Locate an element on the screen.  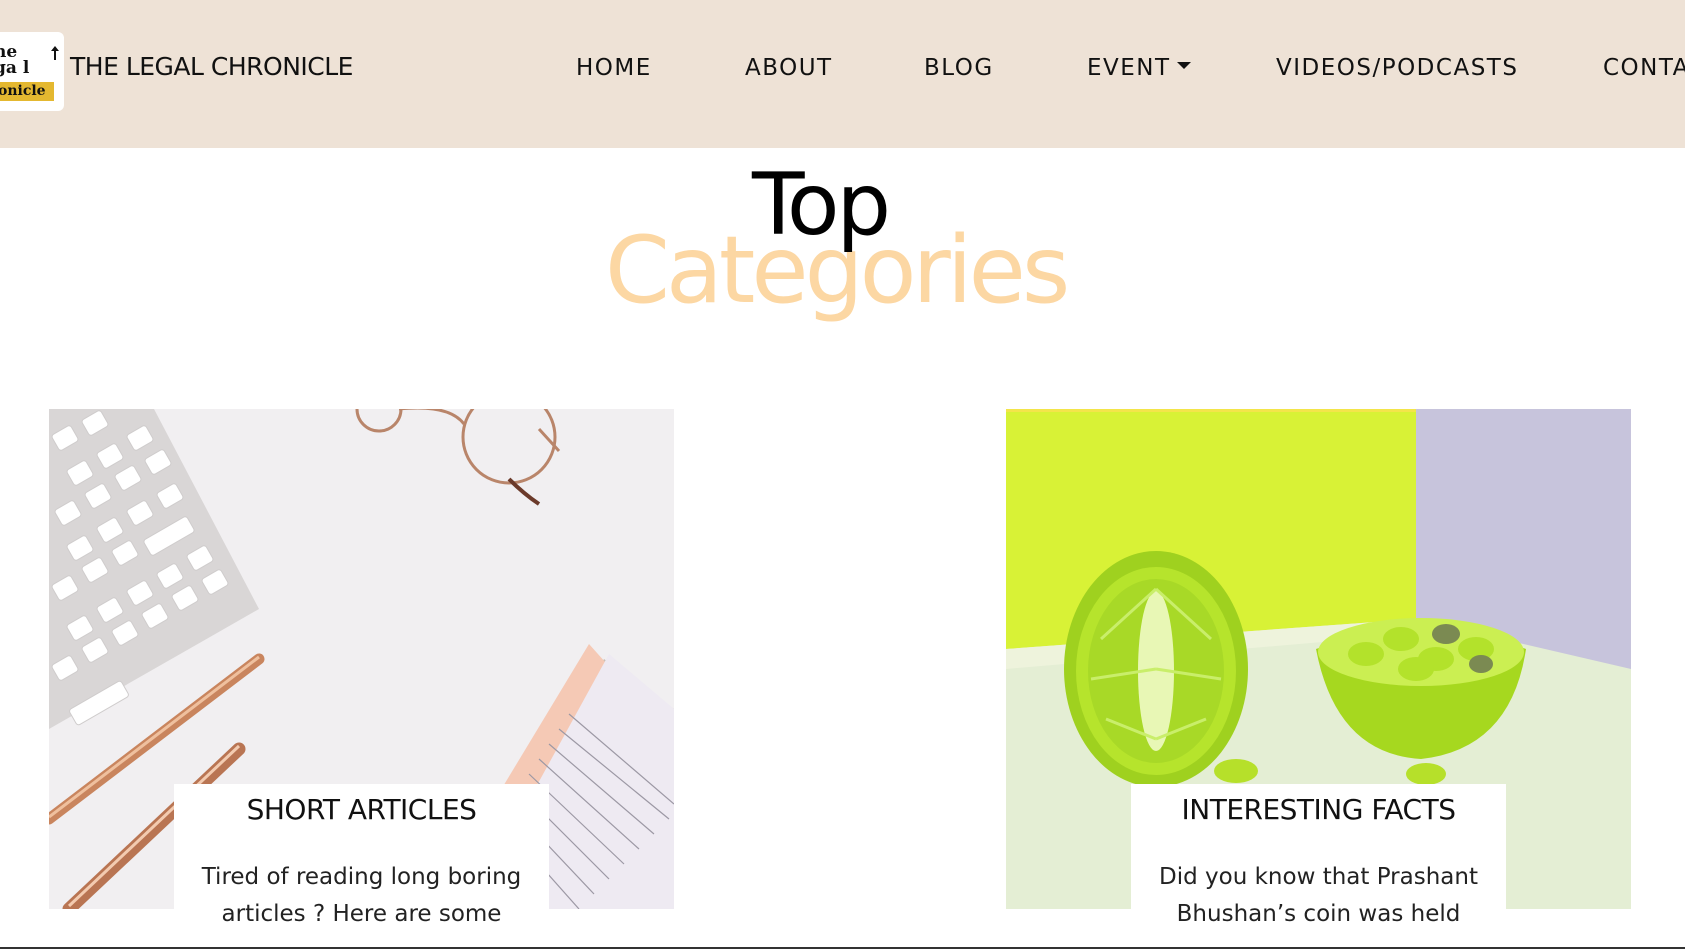
nav-item-home: HOME is located at coordinates (614, 68).